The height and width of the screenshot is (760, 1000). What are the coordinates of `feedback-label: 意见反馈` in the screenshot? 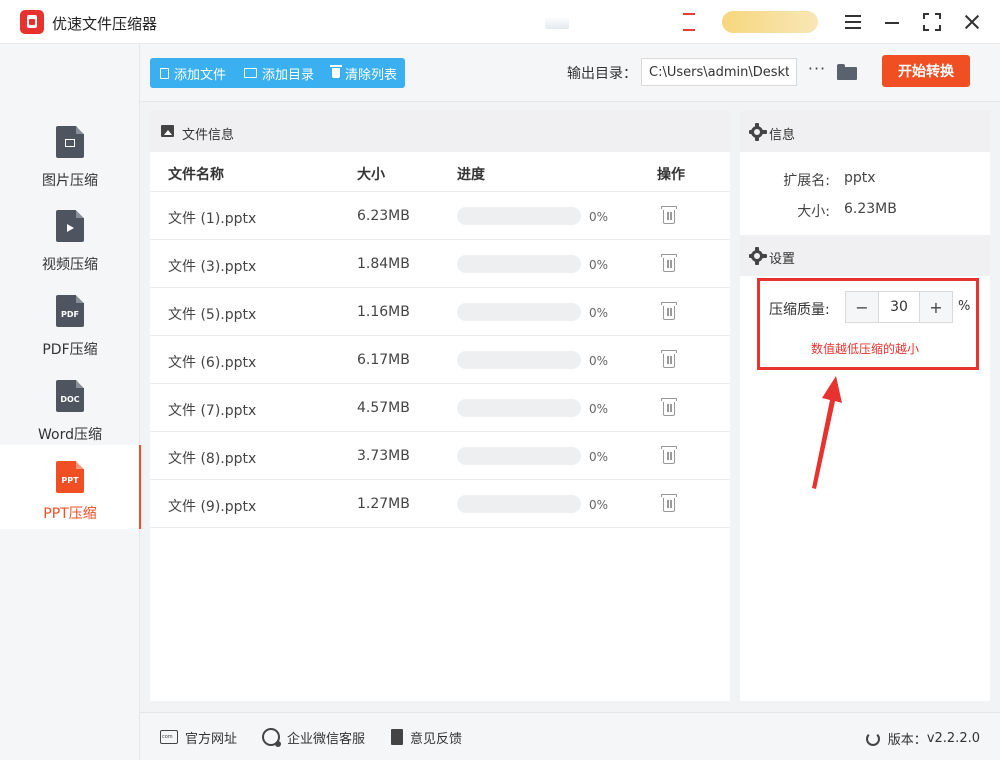 It's located at (436, 739).